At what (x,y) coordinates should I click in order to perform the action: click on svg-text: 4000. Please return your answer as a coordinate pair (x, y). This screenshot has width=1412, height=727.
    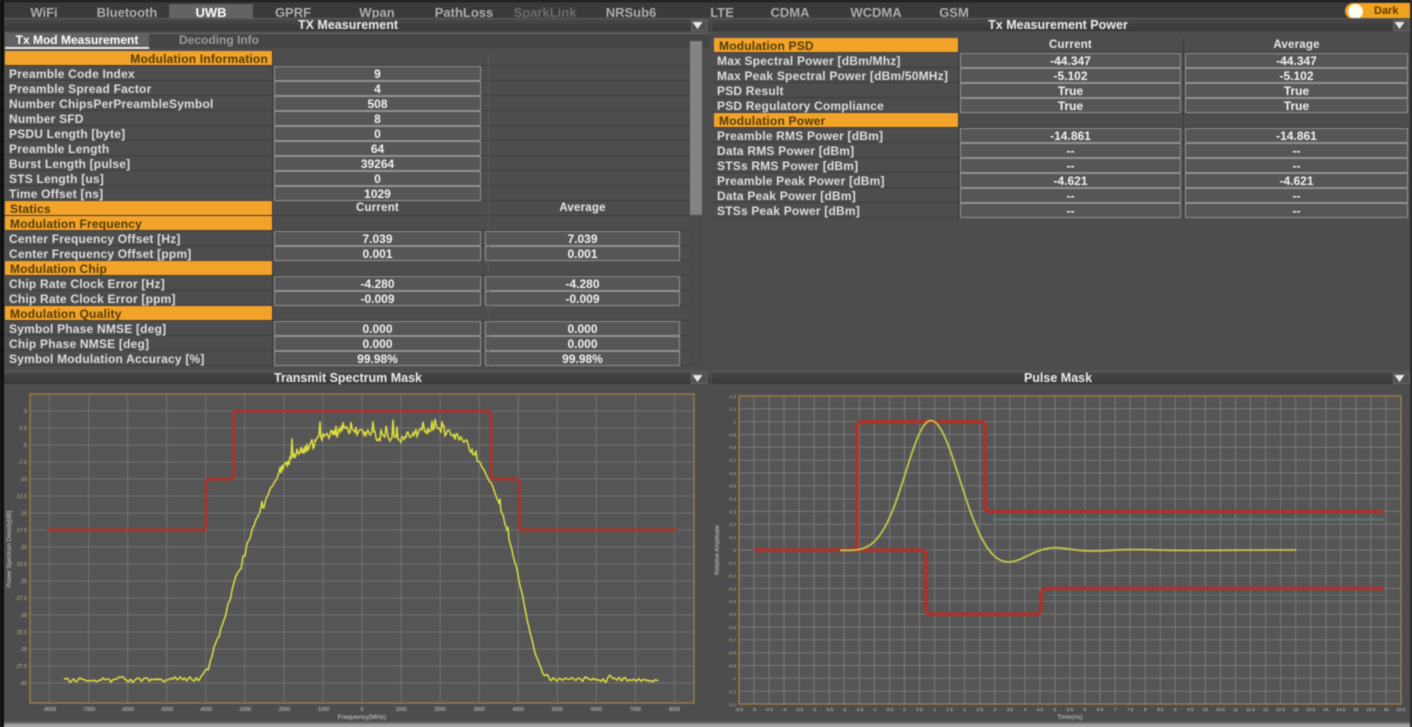
    Looking at the image, I should click on (518, 710).